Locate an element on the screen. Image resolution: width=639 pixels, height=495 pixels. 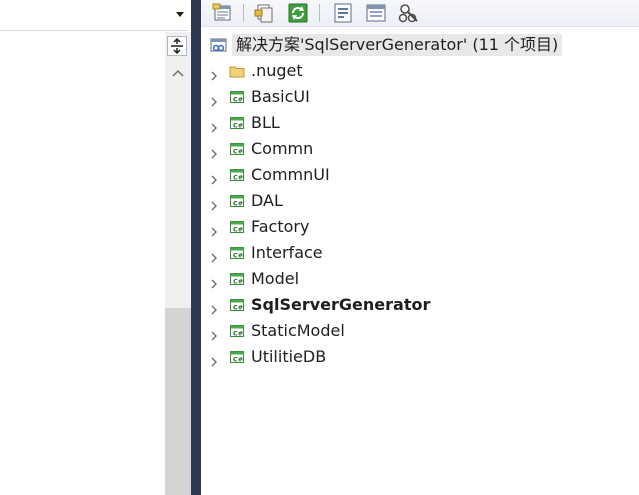
project-node: C# Commn is located at coordinates (420, 149).